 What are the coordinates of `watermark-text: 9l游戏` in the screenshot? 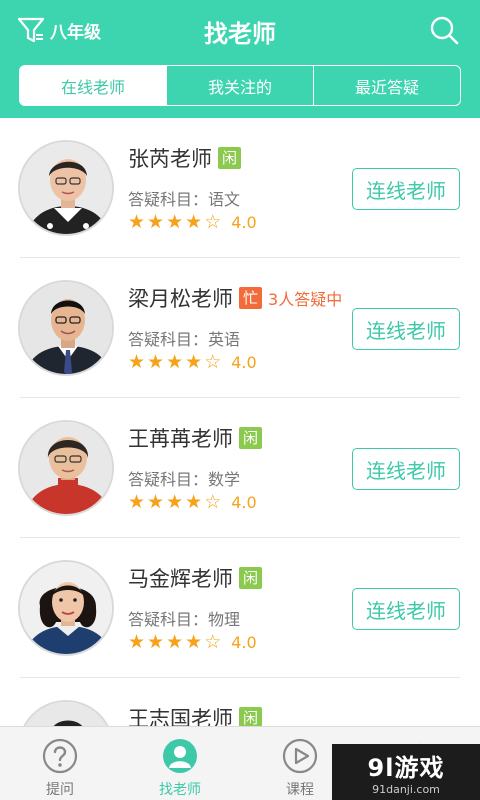 It's located at (406, 768).